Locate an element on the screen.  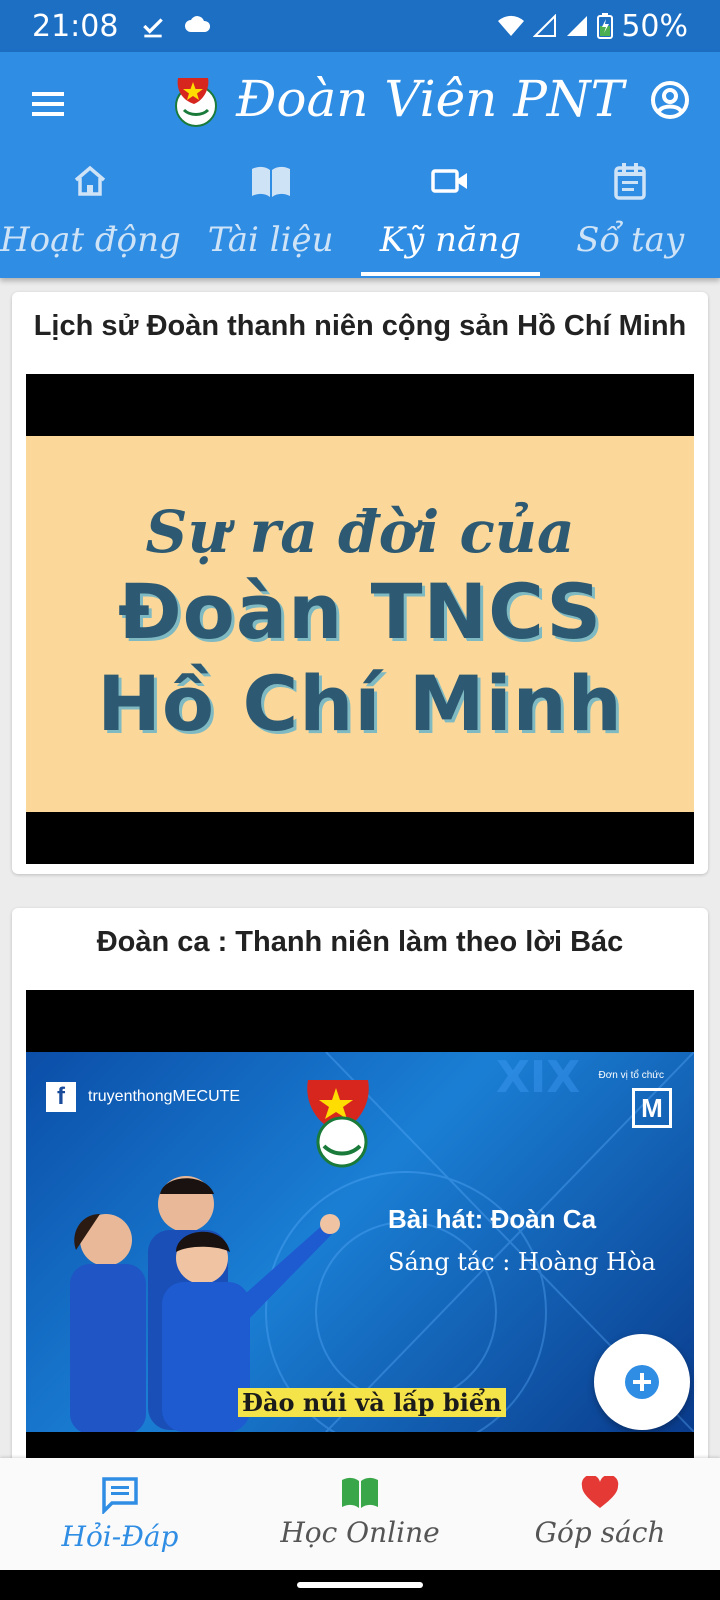
home-icon is located at coordinates (90, 180).